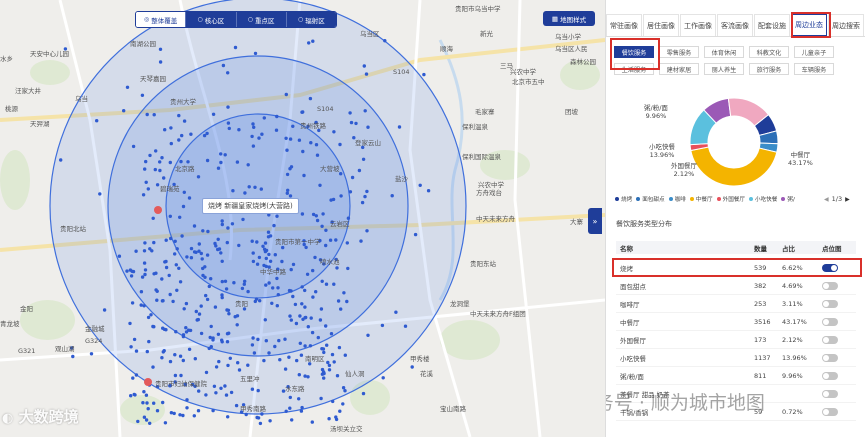  I want to click on row-count: 173, so click(760, 339).